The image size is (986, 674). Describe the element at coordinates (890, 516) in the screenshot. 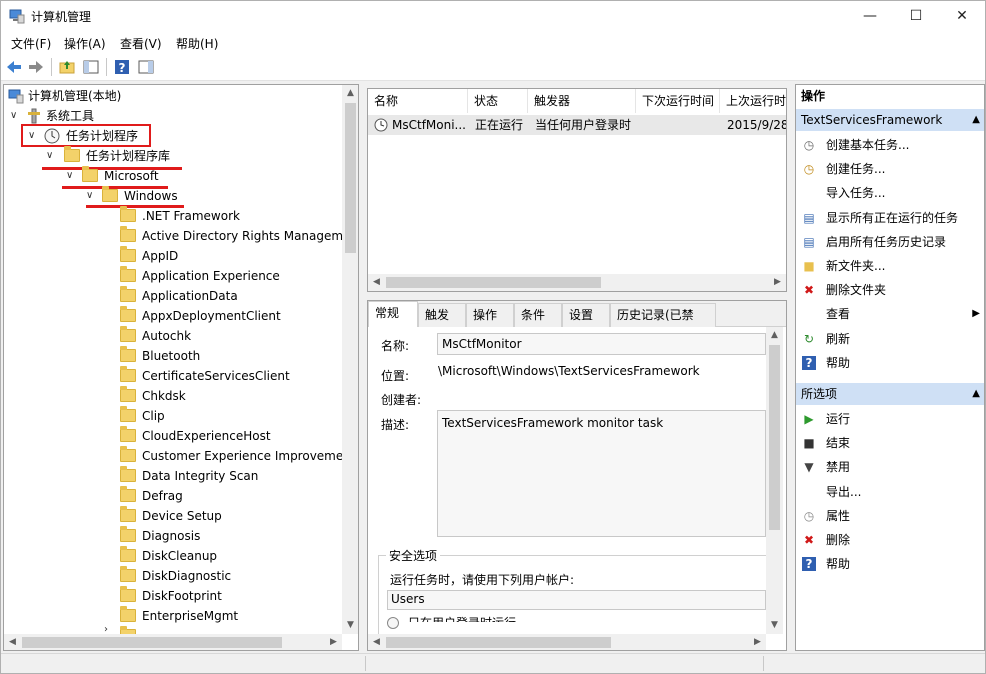

I see `action-item: ◷ 属性` at that location.